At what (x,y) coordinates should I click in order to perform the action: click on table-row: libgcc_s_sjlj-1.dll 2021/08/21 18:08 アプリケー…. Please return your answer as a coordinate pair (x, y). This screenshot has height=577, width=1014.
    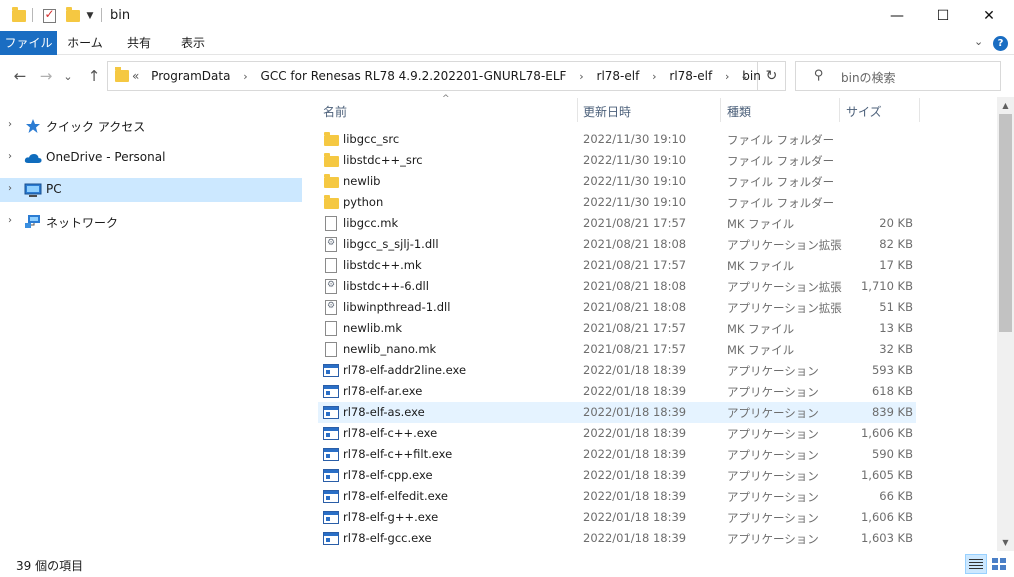
    Looking at the image, I should click on (617, 244).